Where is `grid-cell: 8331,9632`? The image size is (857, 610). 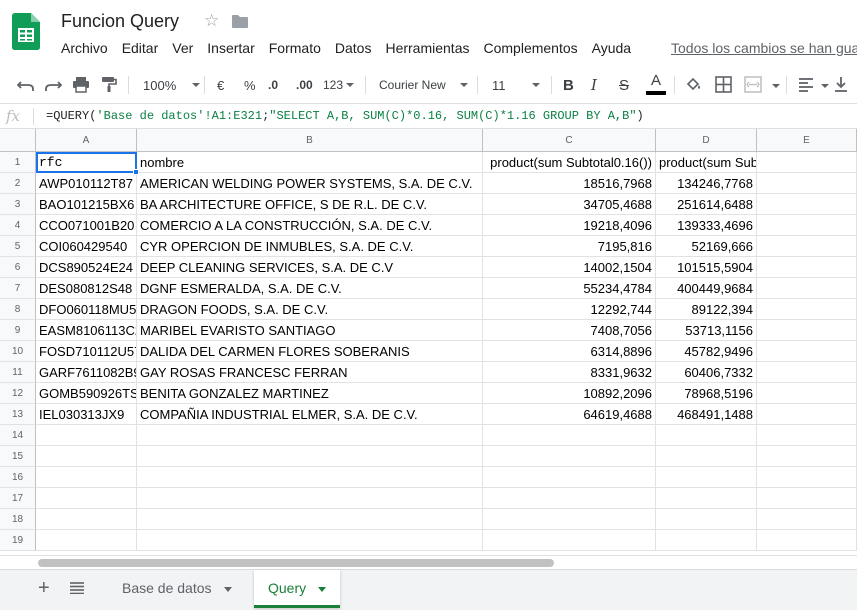
grid-cell: 8331,9632 is located at coordinates (569, 372).